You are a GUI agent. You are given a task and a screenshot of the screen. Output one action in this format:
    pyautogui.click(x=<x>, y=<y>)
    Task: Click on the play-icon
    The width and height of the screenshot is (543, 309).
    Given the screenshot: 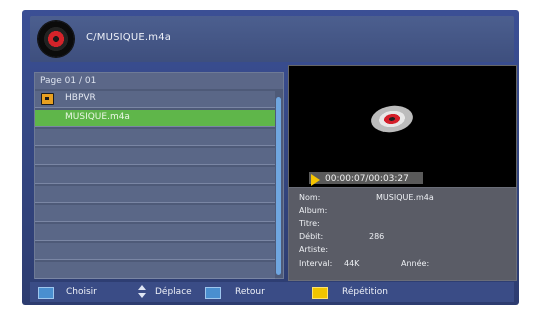 What is the action you would take?
    pyautogui.click(x=315, y=180)
    